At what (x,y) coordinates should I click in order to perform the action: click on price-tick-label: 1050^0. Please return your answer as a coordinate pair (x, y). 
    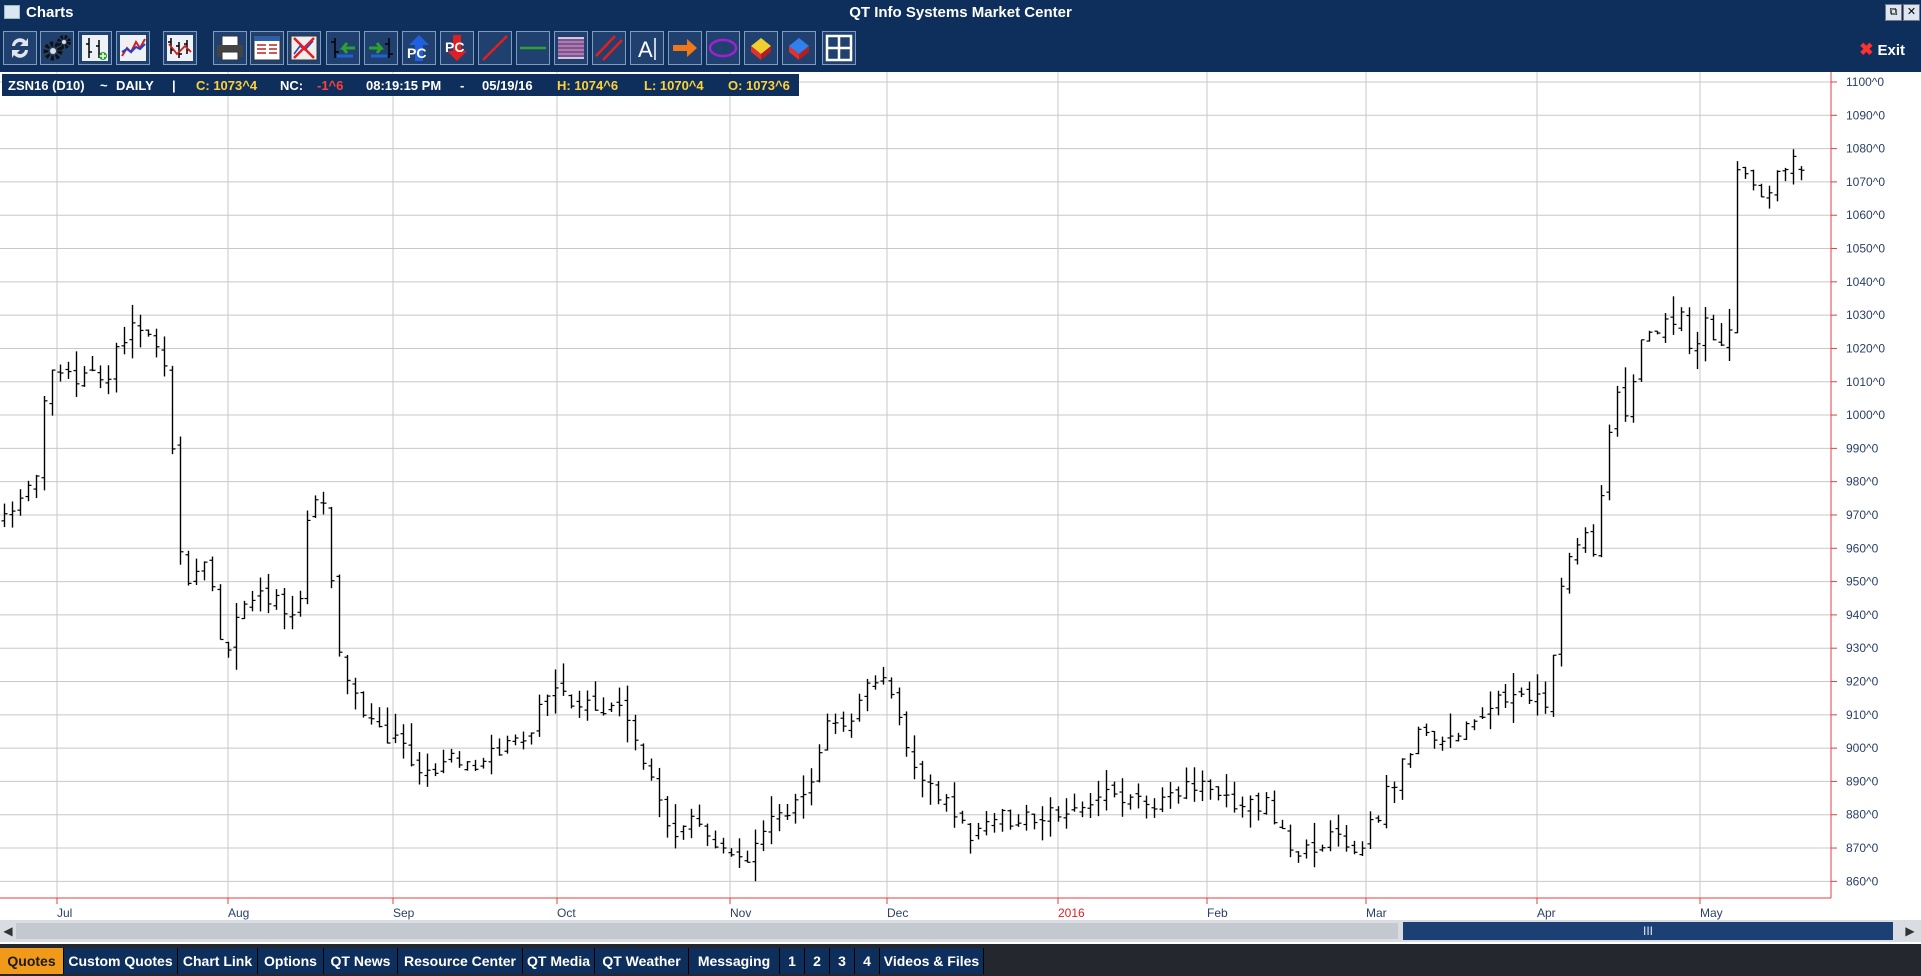
    Looking at the image, I should click on (1865, 249).